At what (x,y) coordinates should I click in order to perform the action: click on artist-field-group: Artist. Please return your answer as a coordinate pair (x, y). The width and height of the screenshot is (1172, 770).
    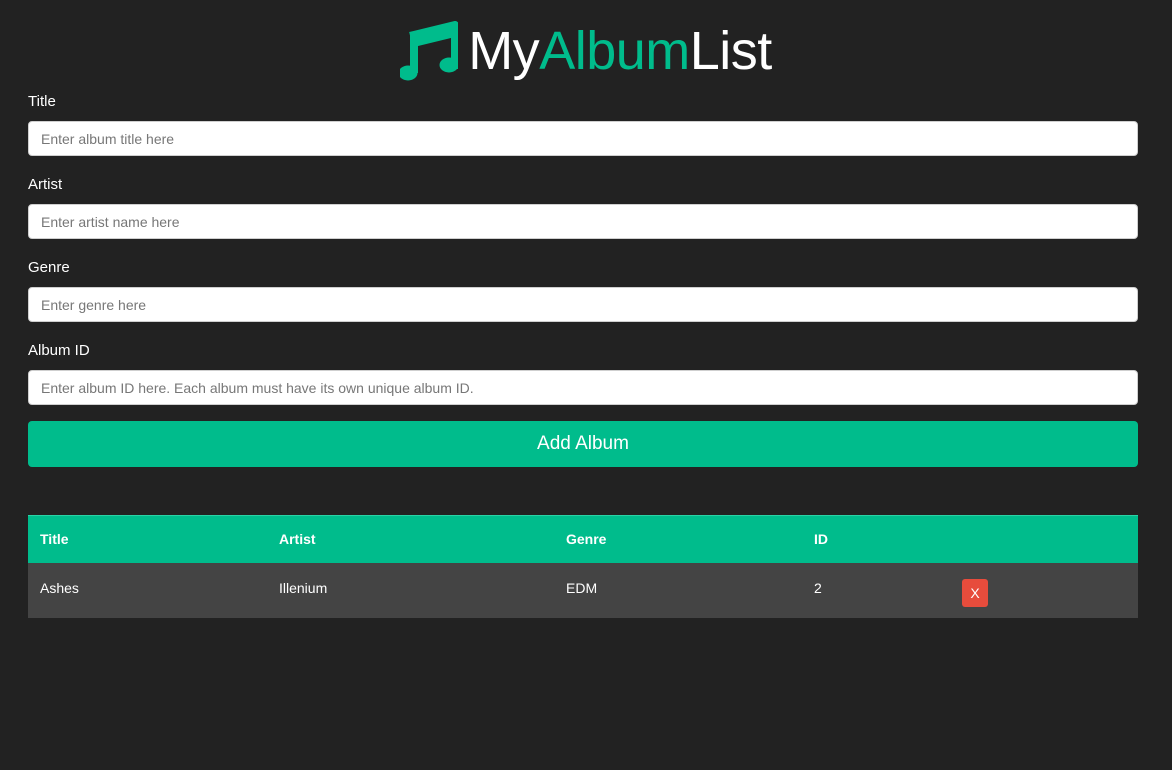
    Looking at the image, I should click on (583, 207).